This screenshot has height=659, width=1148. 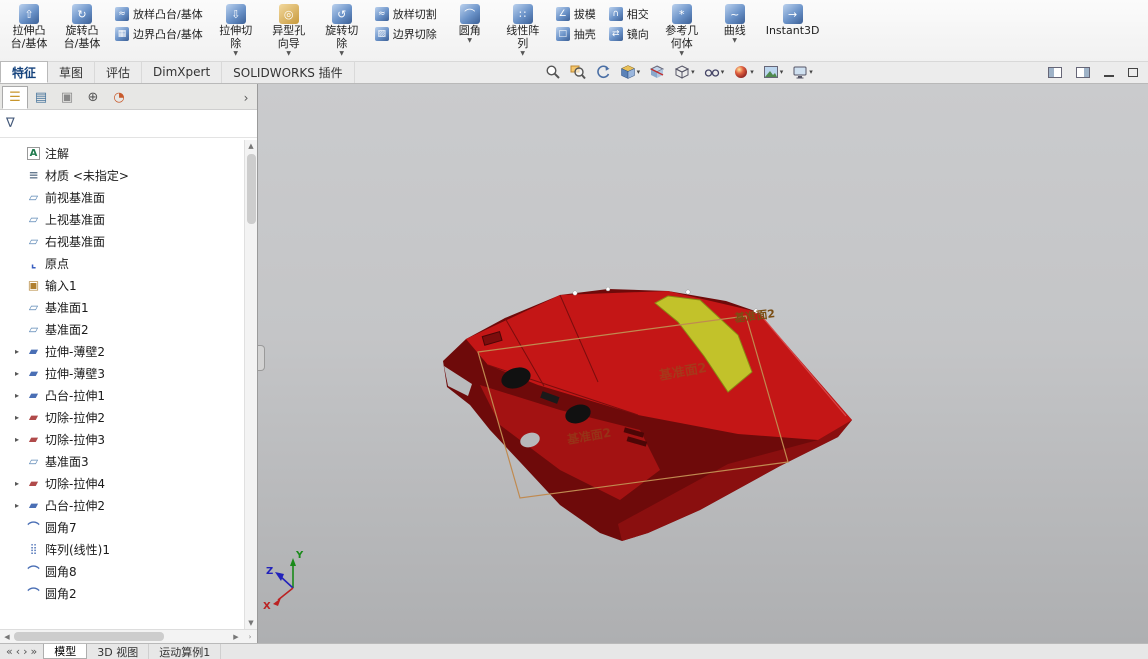 I want to click on ribbon-button-revolve-cut: 旋转切 除 ▼, so click(x=342, y=31).